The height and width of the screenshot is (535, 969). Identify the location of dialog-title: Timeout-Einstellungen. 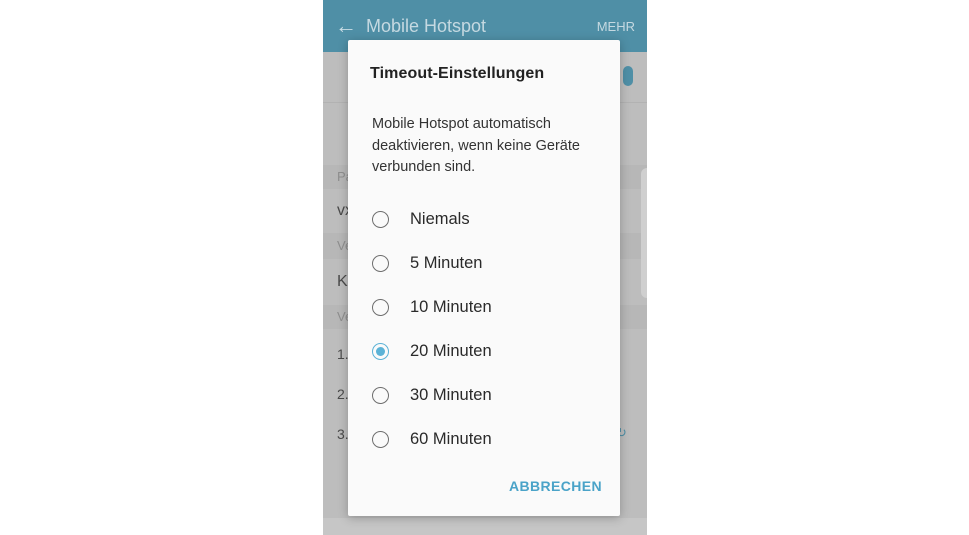
(457, 73).